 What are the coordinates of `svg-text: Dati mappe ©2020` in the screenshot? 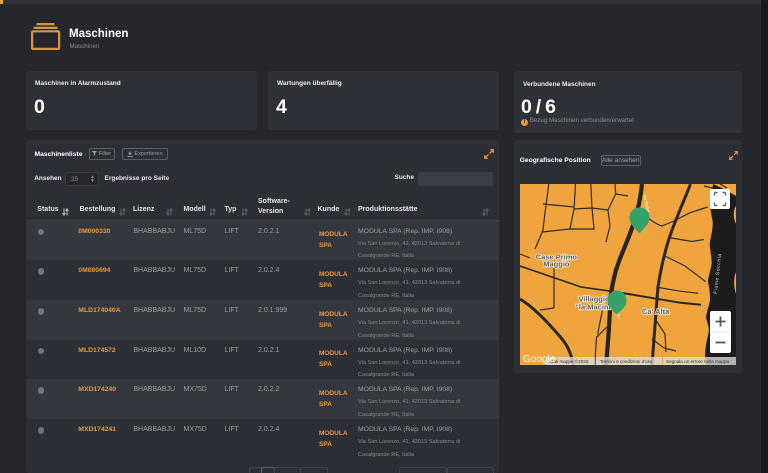 It's located at (569, 361).